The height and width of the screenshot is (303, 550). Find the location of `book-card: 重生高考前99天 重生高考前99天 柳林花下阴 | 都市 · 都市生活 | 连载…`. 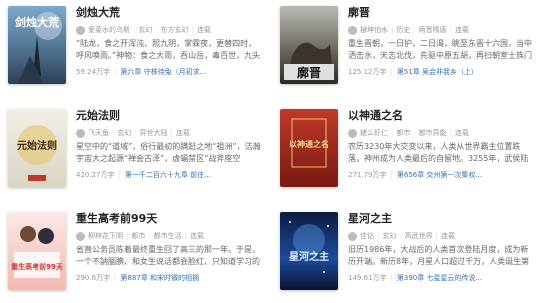

book-card: 重生高考前99天 重生高考前99天 柳林花下阴 | 都市 · 都市生活 | 连载… is located at coordinates (132, 256).